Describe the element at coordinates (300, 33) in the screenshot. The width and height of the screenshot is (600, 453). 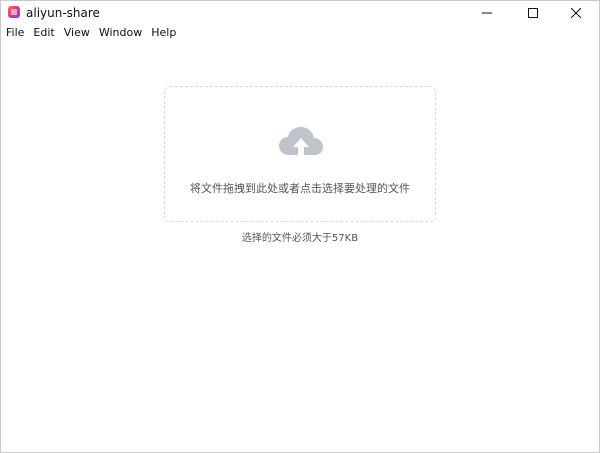
I see `menu-bar: File Edit View Window Help` at that location.